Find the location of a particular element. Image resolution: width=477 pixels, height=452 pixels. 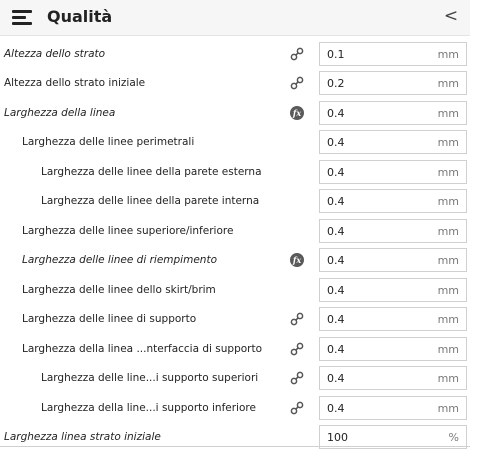

setting-label: Larghezza della linea is located at coordinates (60, 113).